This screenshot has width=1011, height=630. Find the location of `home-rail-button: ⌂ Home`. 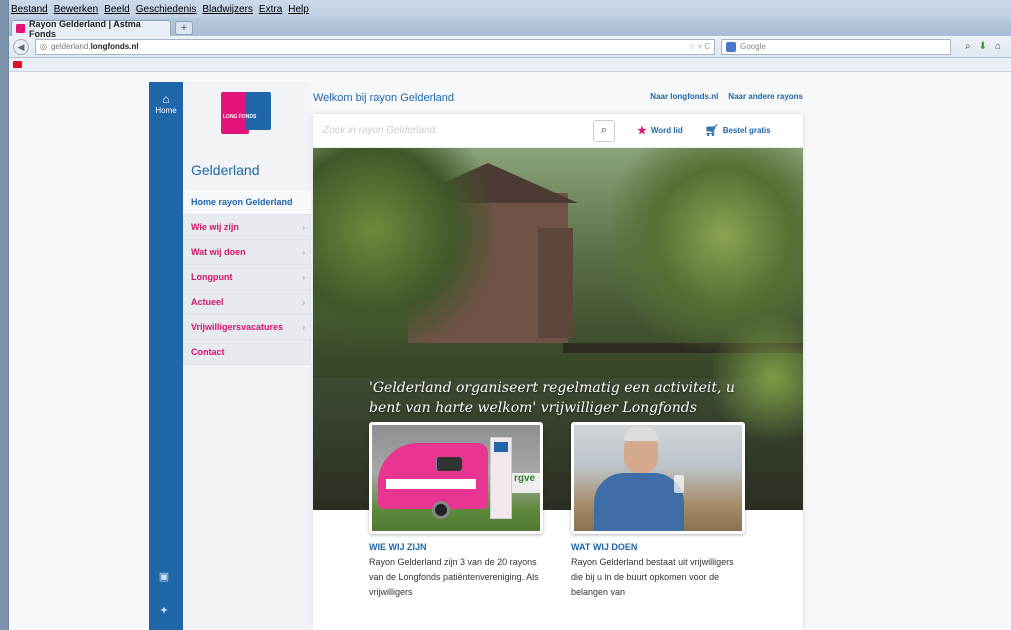

home-rail-button: ⌂ Home is located at coordinates (166, 103).